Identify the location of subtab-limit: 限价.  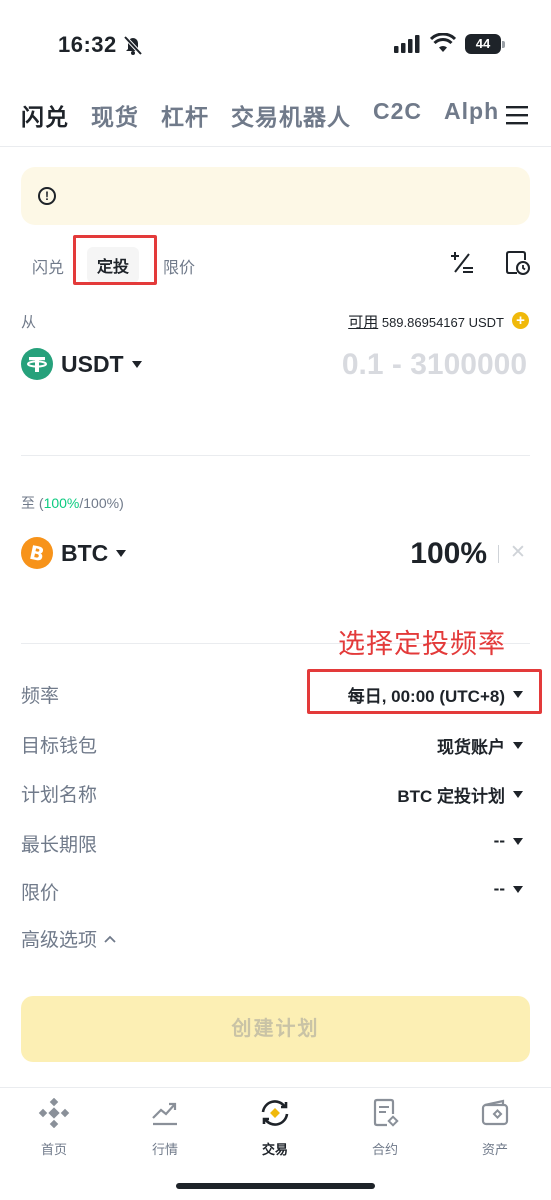
(179, 266).